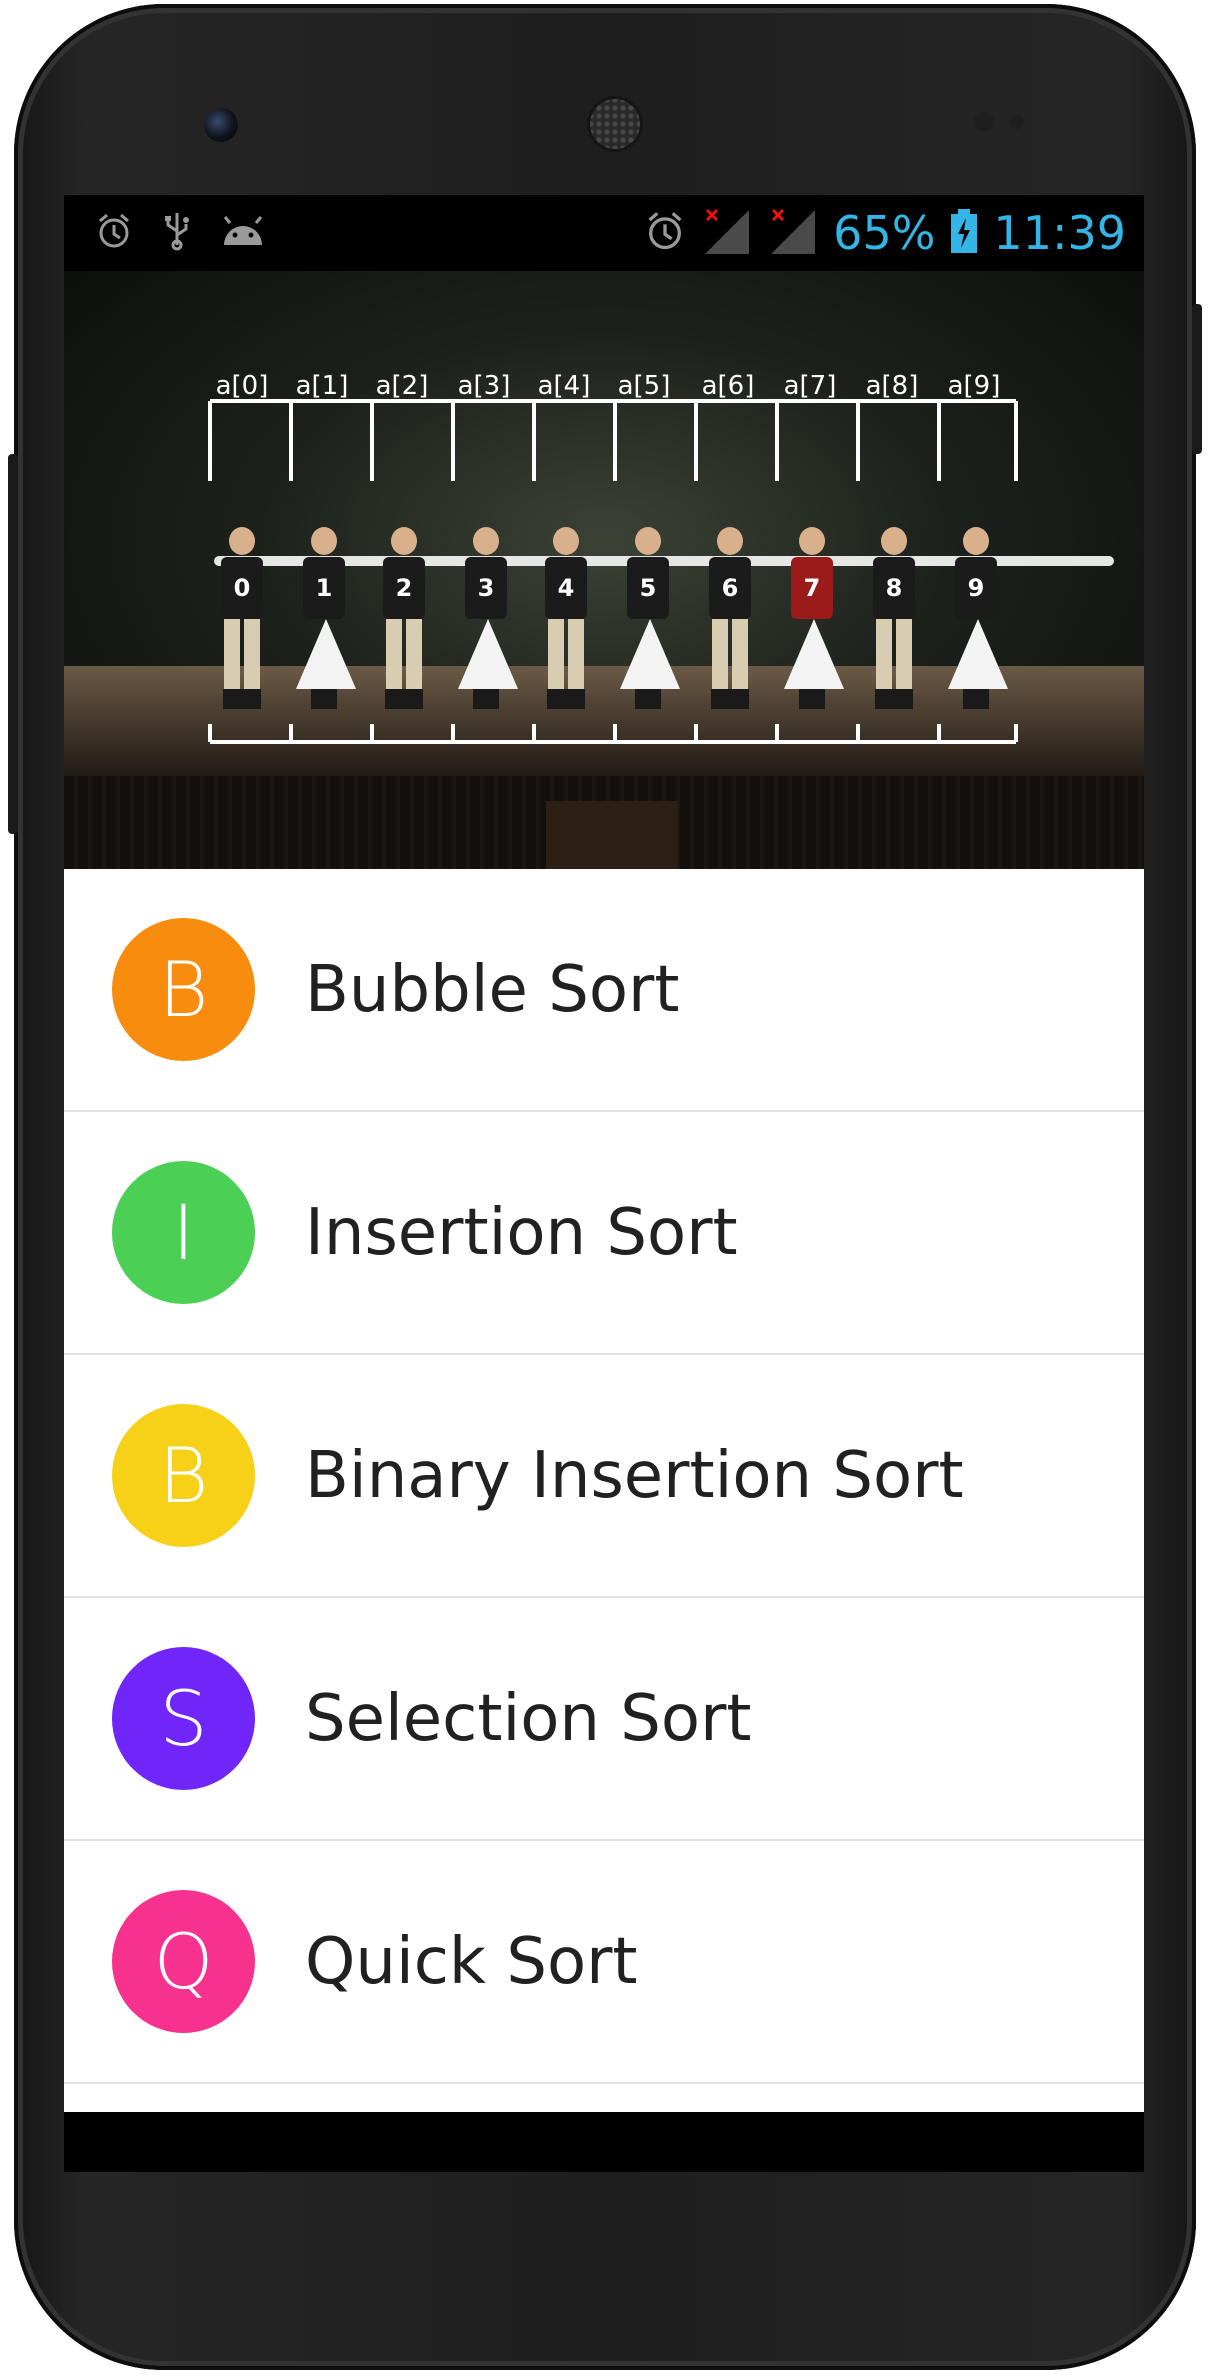 This screenshot has height=2375, width=1210. What do you see at coordinates (974, 386) in the screenshot?
I see `array-label: a[9]` at bounding box center [974, 386].